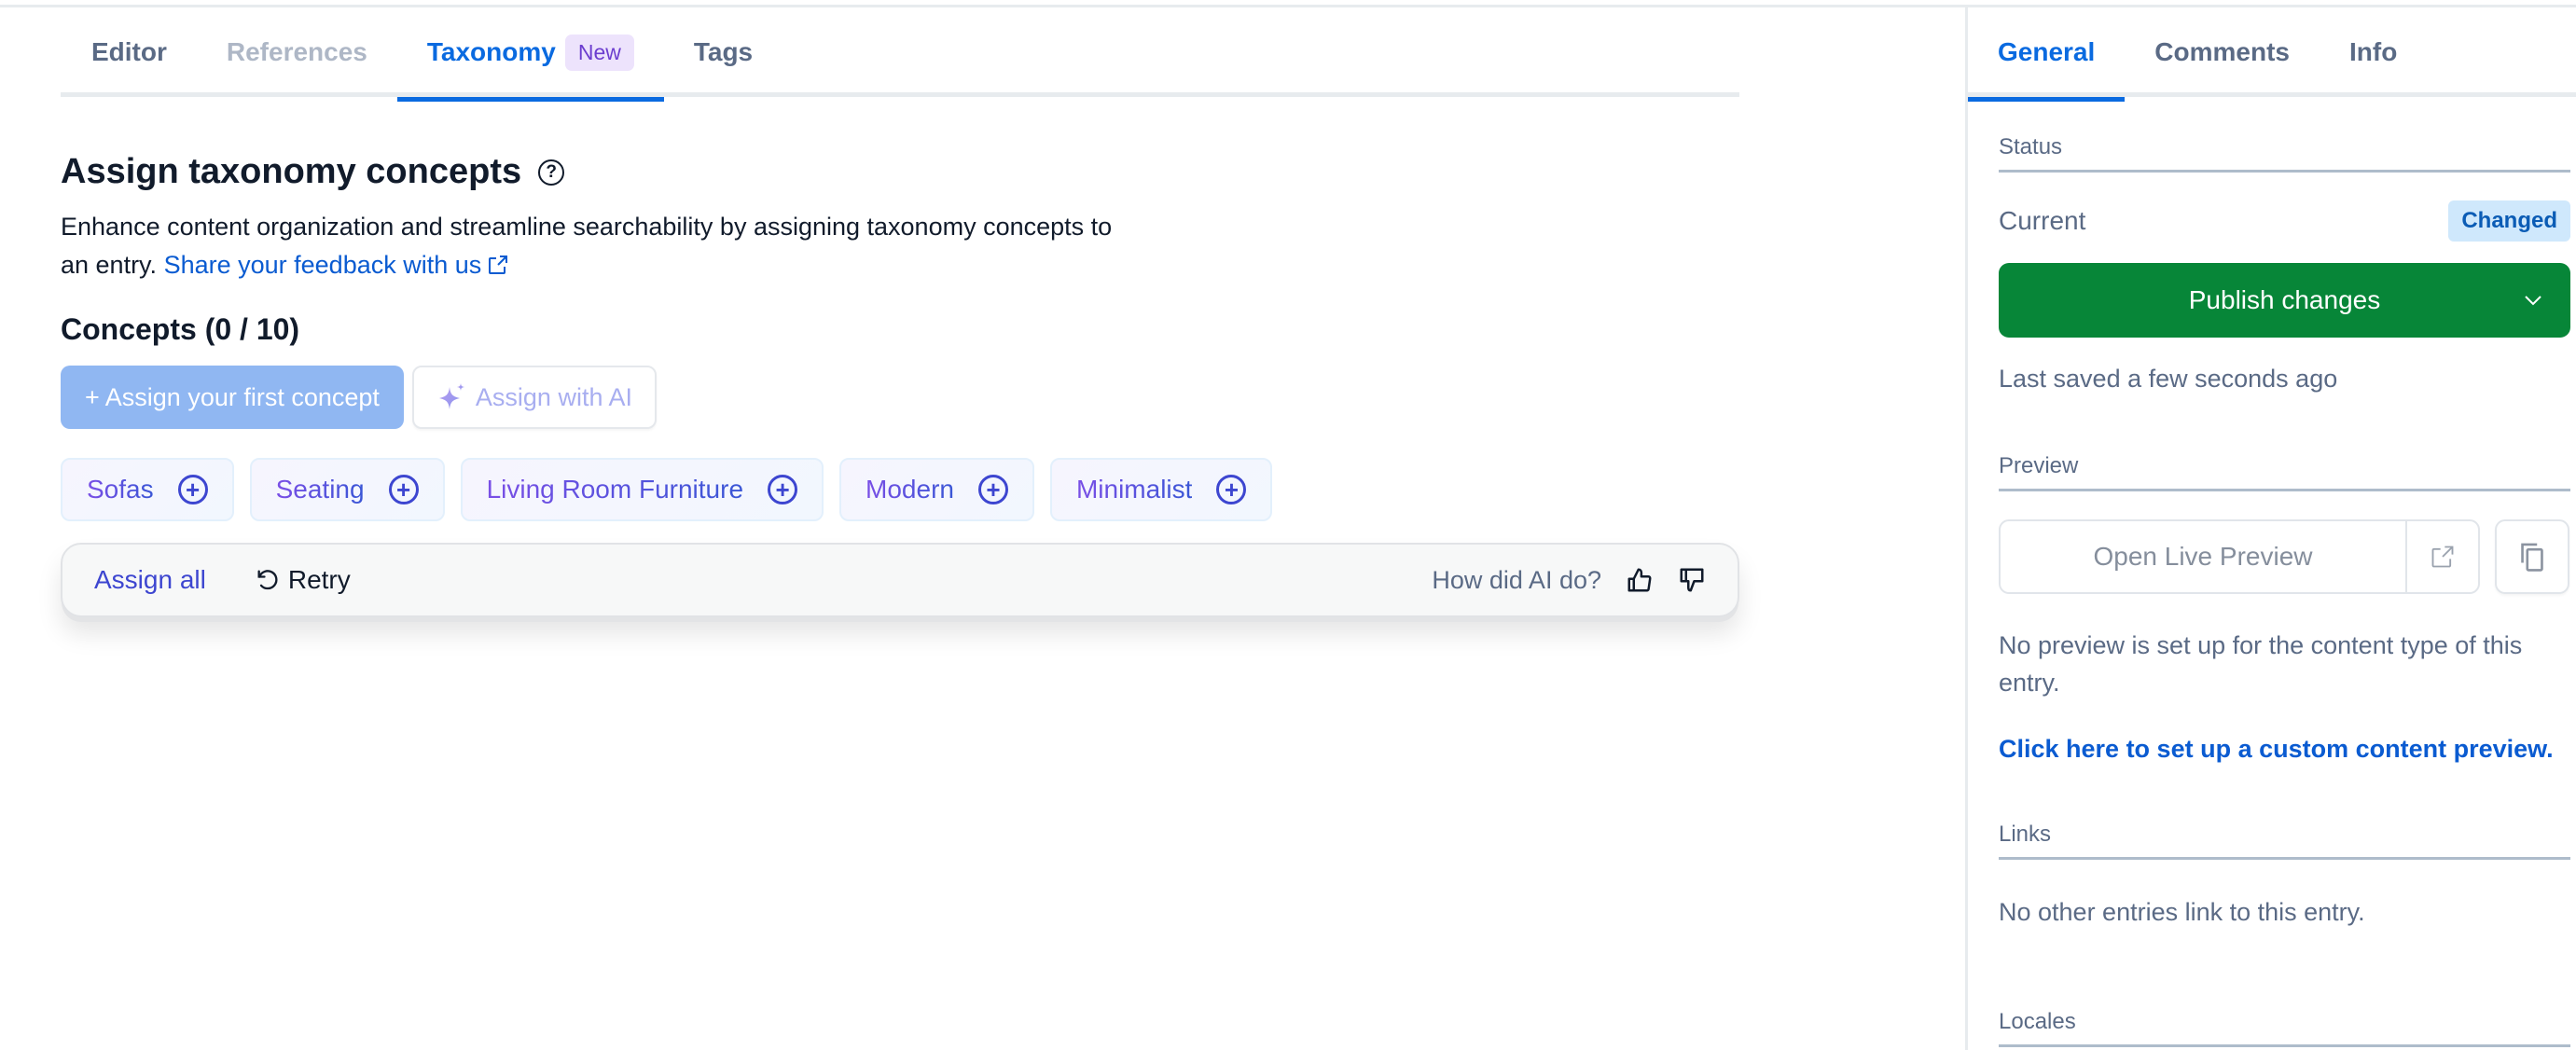 This screenshot has height=1050, width=2576. I want to click on heading-row: Assign taxonomy concepts ?, so click(313, 172).